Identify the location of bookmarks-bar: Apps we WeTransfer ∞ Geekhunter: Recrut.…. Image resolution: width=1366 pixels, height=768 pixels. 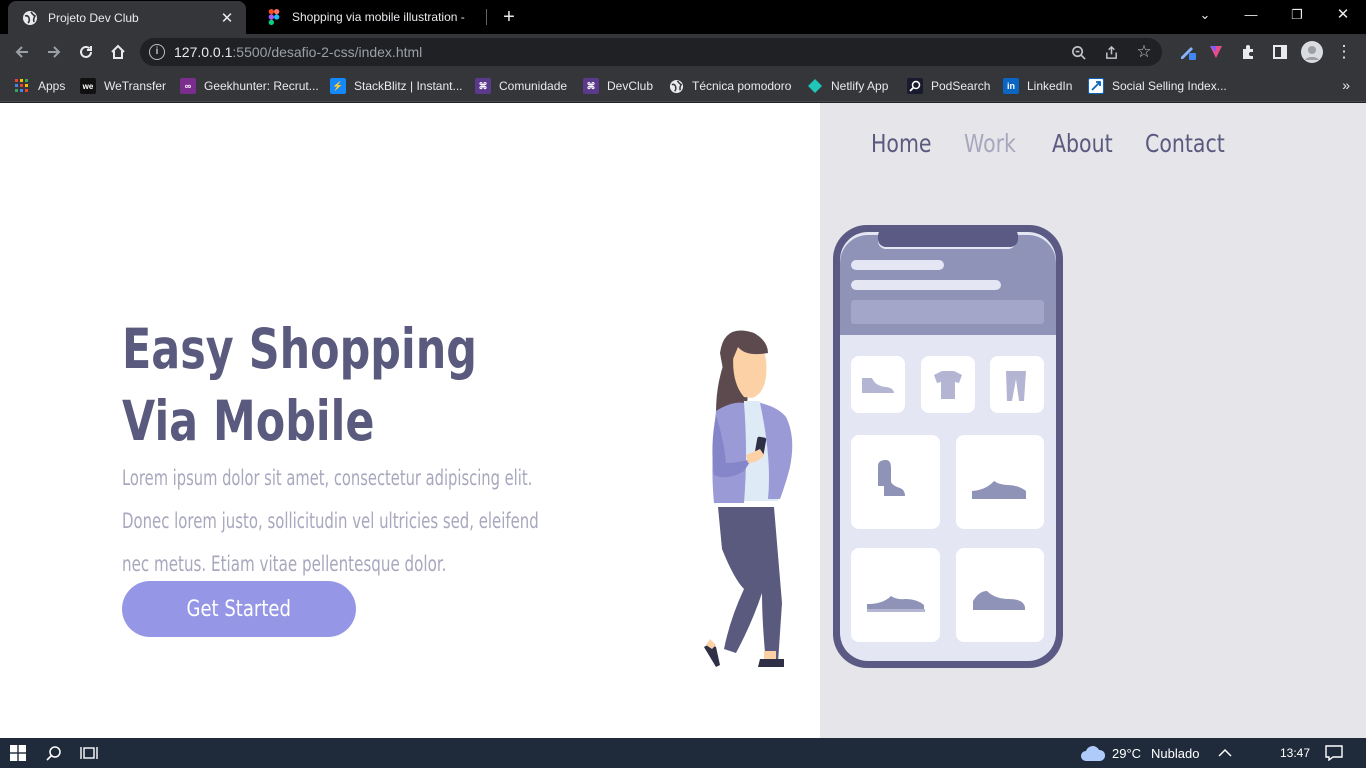
(683, 86).